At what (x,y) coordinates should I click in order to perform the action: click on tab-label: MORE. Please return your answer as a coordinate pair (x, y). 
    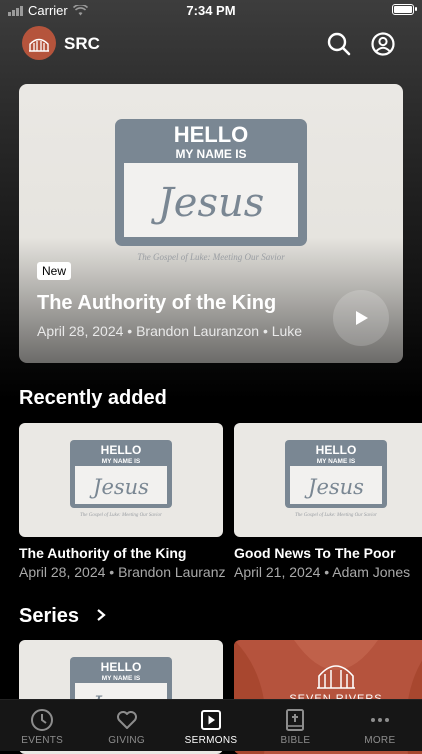
    Looking at the image, I should click on (380, 740).